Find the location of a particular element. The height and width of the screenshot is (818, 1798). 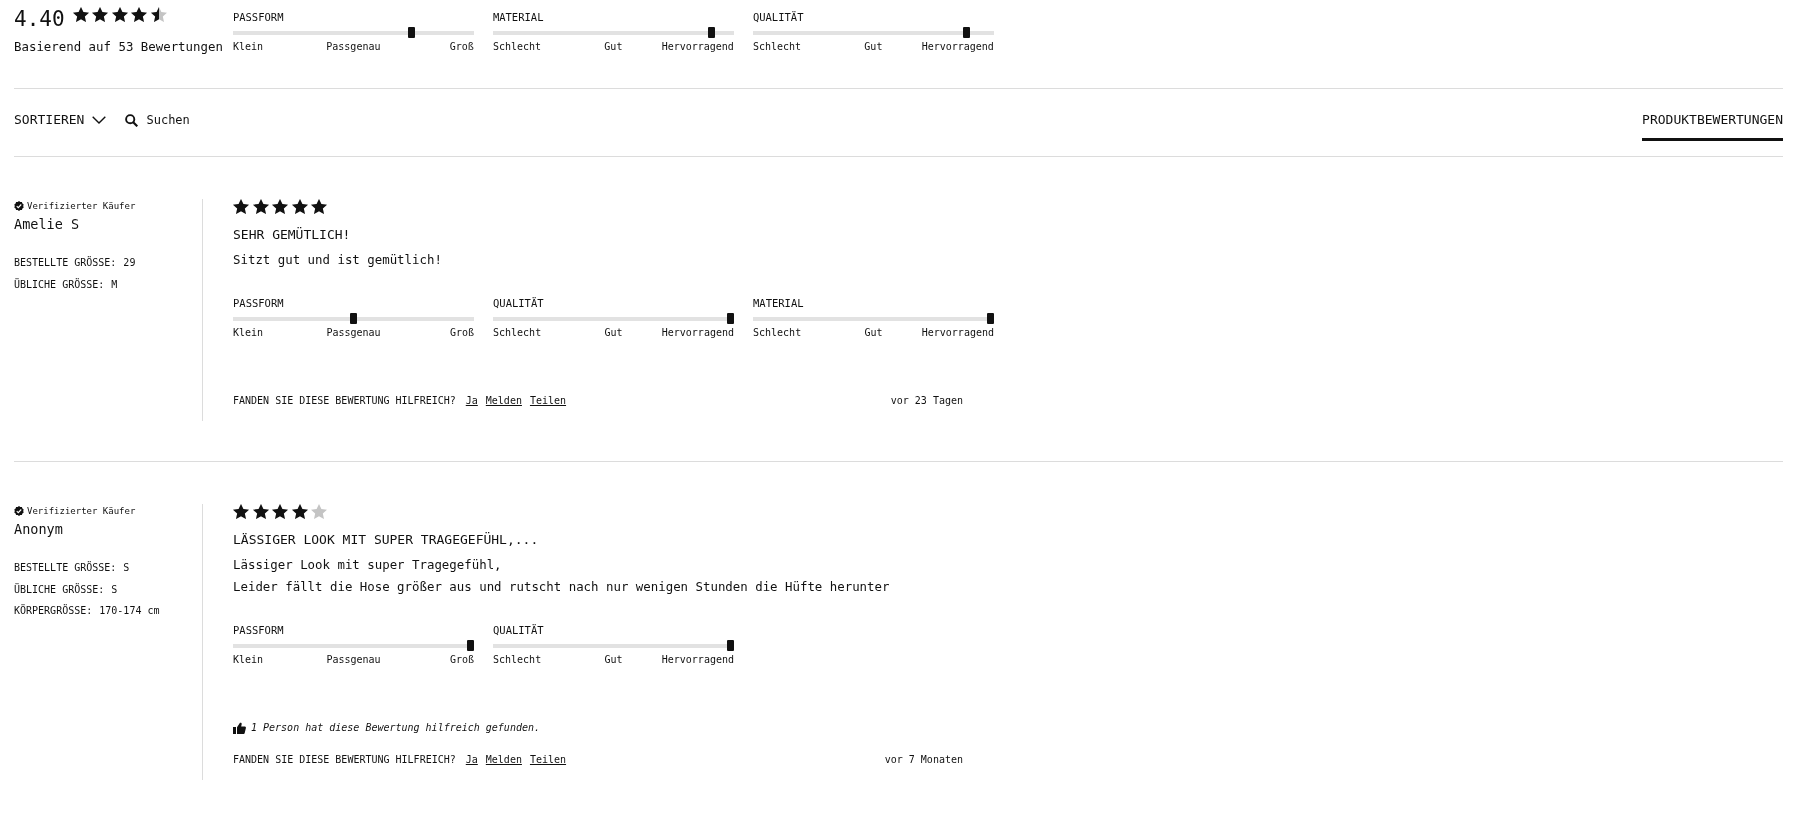

half-star-icon is located at coordinates (158, 15).